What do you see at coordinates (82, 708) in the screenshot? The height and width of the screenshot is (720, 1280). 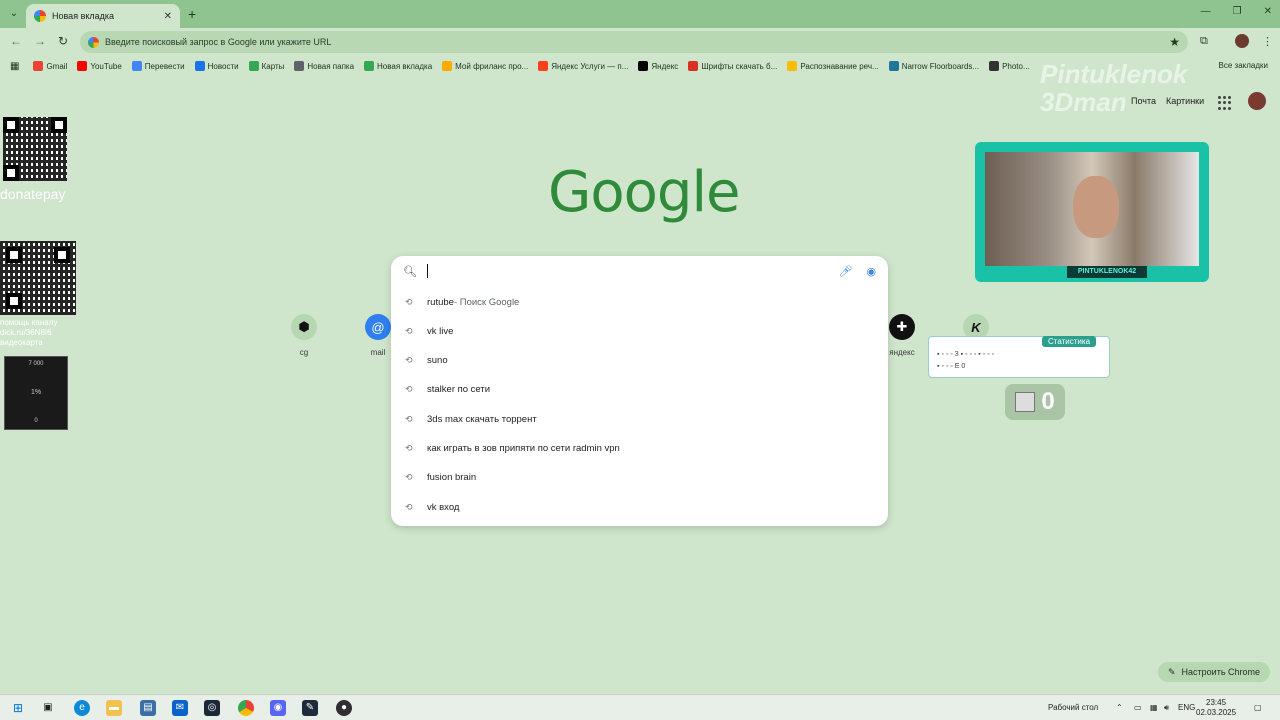 I see `edge-icon: e` at bounding box center [82, 708].